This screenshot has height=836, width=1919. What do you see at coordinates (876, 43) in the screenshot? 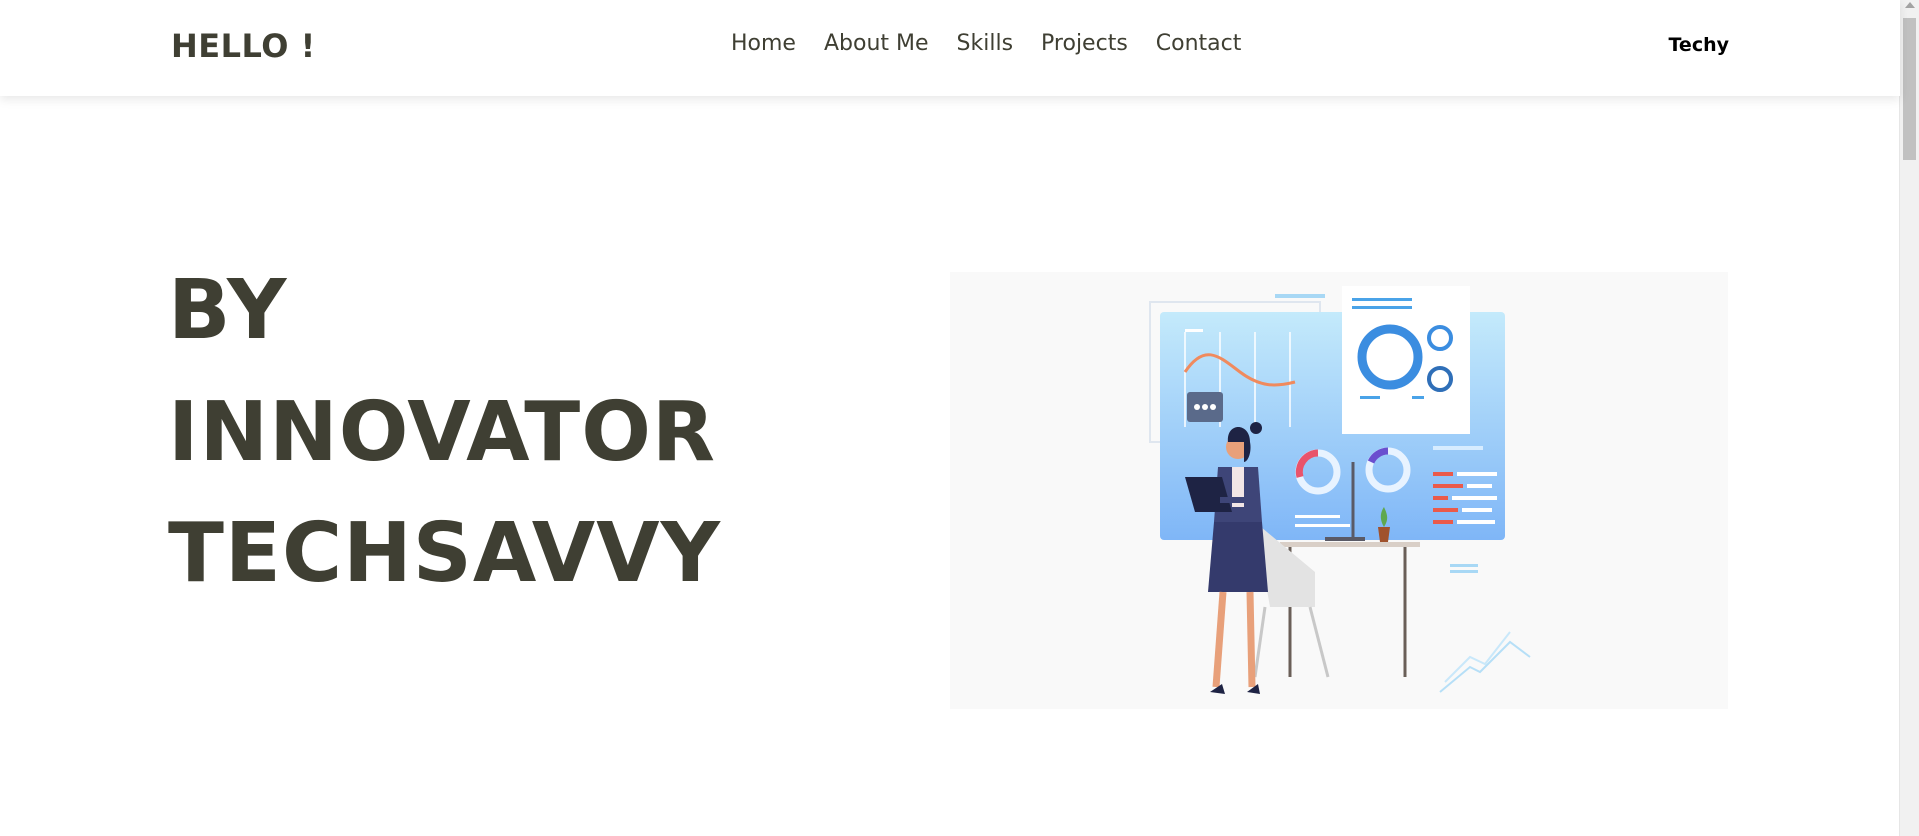
I see `nav-link-about-me: About Me` at bounding box center [876, 43].